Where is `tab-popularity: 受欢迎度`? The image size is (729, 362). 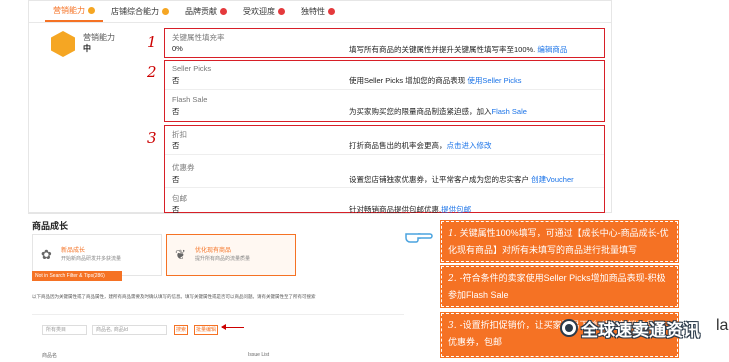 tab-popularity: 受欢迎度 is located at coordinates (264, 11).